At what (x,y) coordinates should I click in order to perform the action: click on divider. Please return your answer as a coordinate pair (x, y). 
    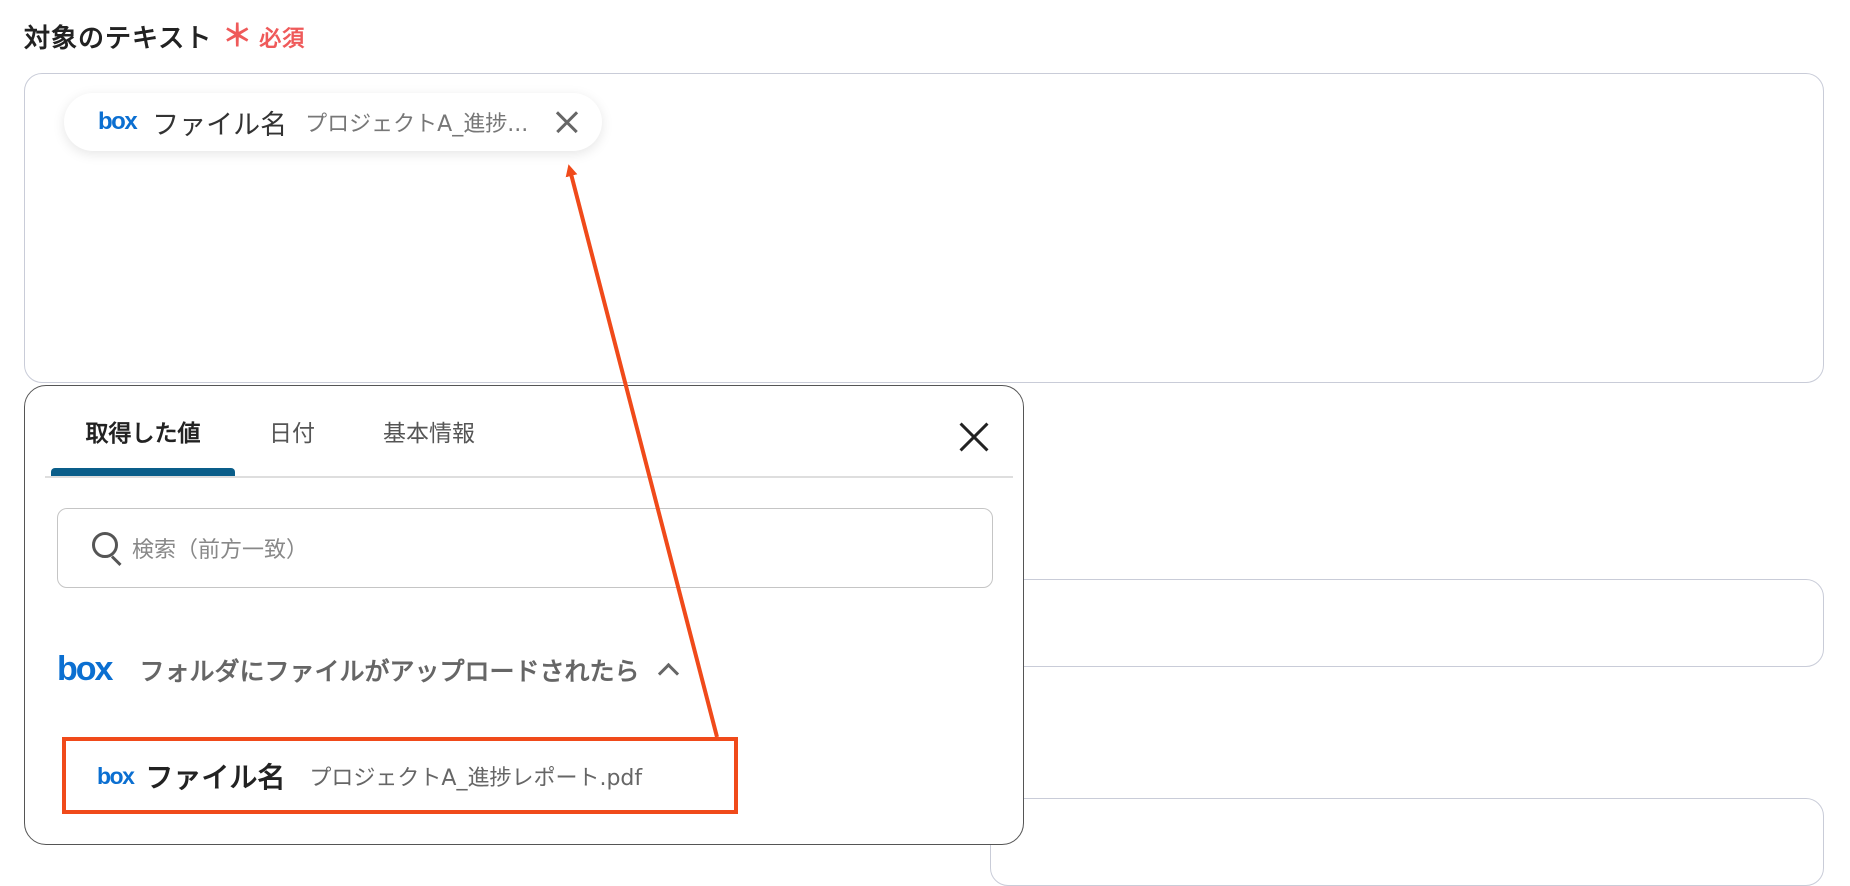
    Looking at the image, I should click on (529, 477).